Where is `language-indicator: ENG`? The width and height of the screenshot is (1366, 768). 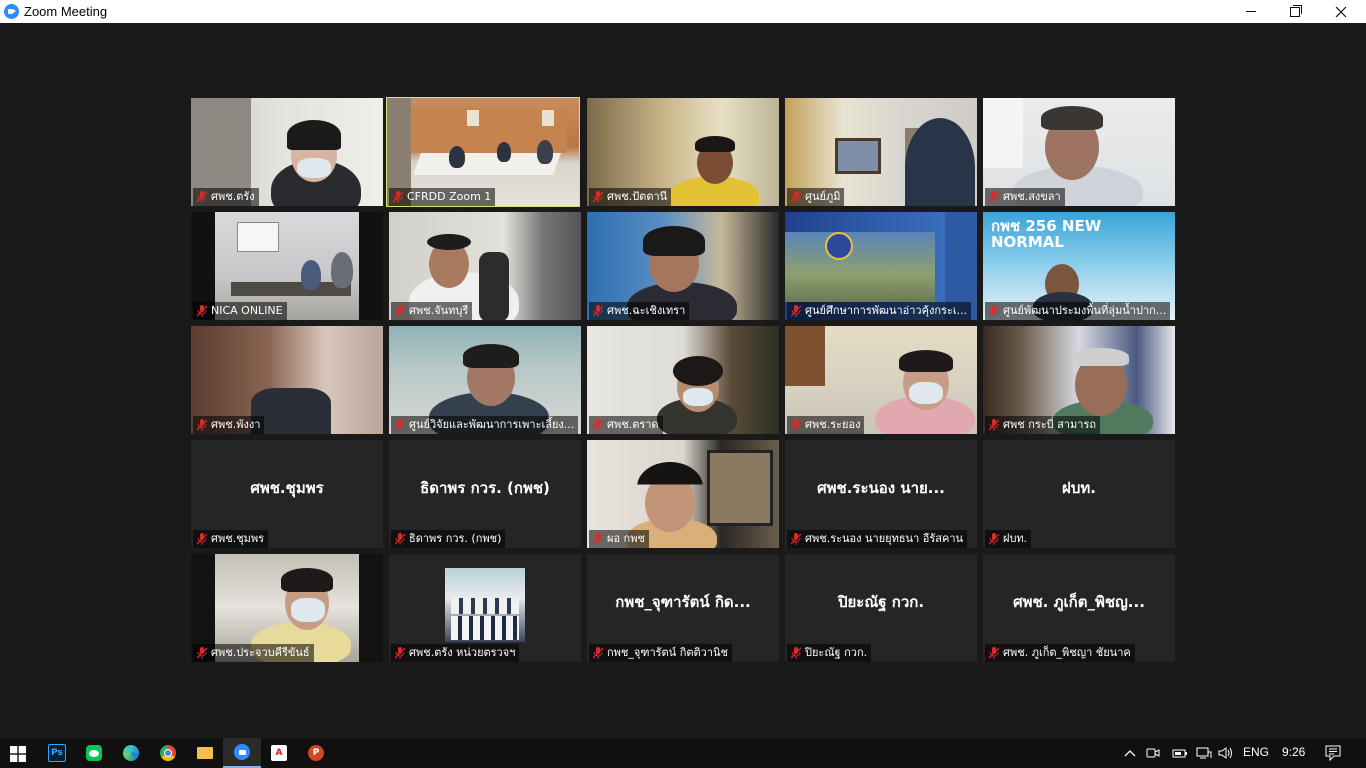 language-indicator: ENG is located at coordinates (1256, 752).